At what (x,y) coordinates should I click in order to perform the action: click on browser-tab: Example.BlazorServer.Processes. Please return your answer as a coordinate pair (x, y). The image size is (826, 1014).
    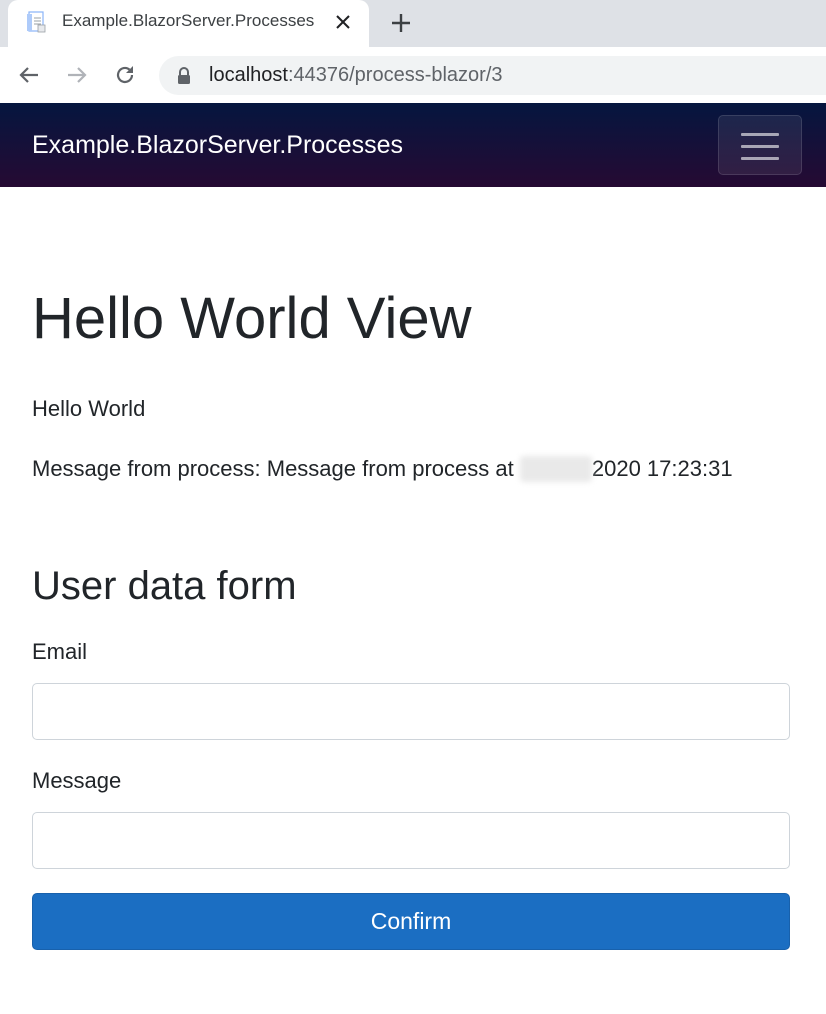
    Looking at the image, I should click on (188, 23).